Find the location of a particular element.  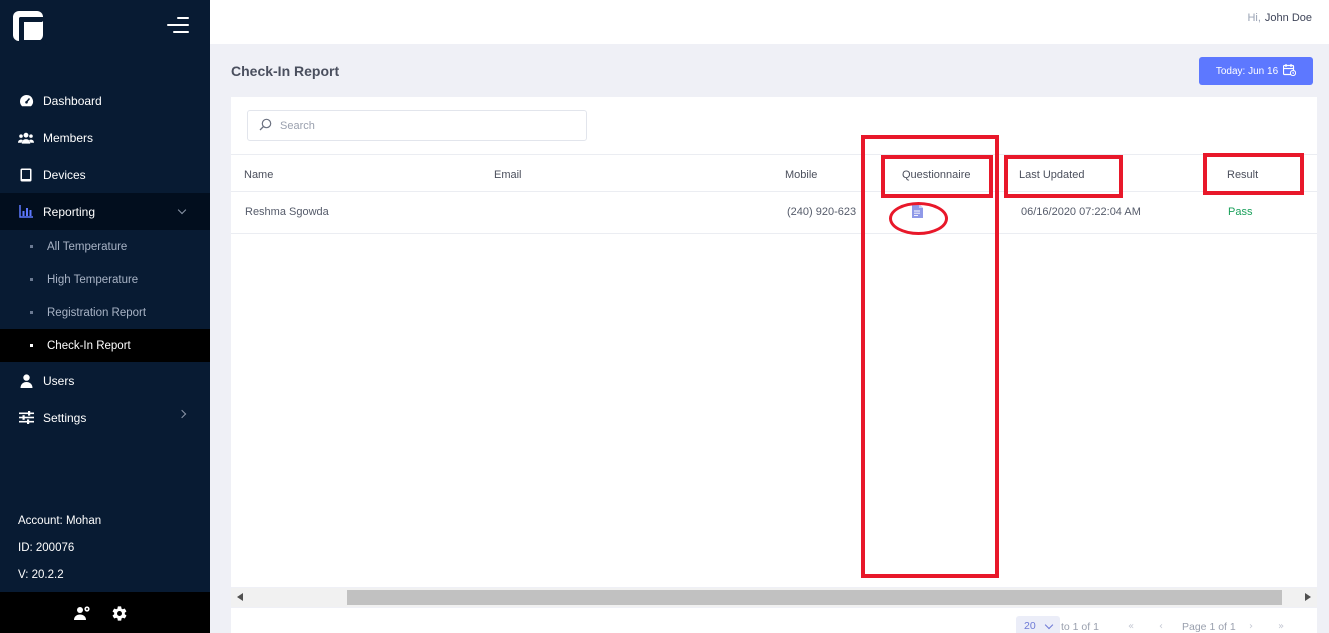

date-button-label: Today: Jun 16 is located at coordinates (1247, 71).